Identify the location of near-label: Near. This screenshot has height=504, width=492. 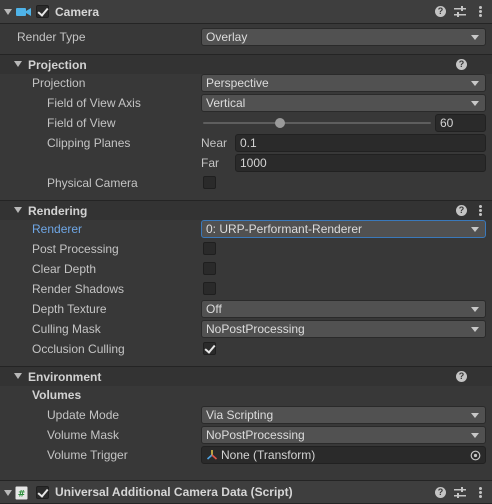
(214, 143).